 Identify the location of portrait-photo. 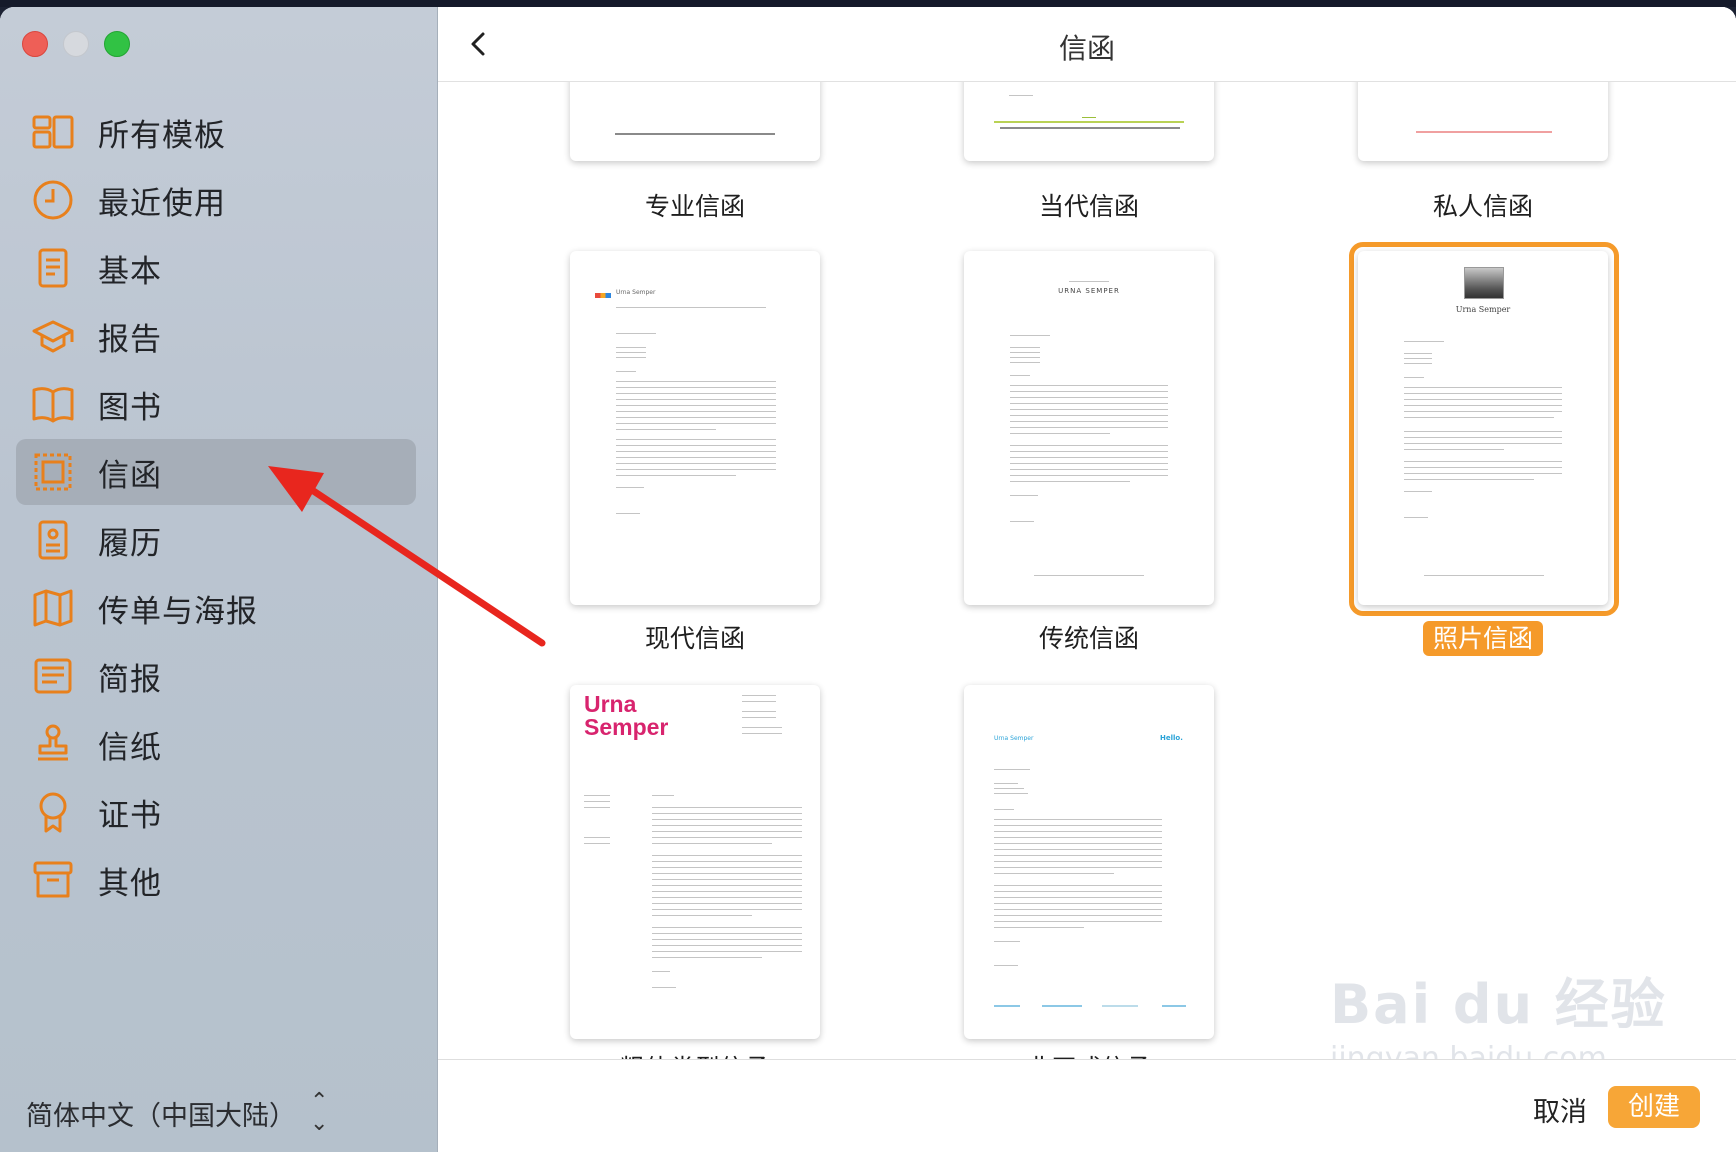
(1484, 283).